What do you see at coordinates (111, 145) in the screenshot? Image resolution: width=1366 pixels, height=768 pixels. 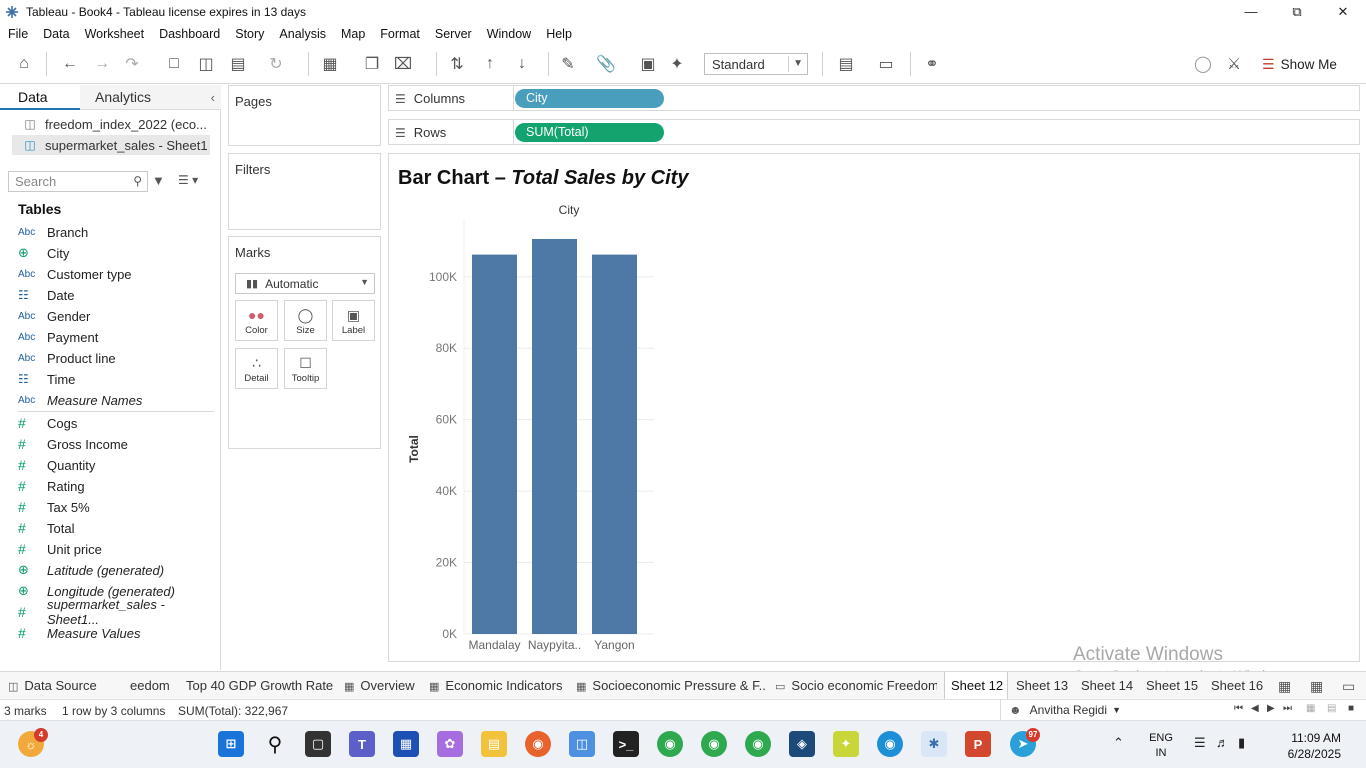 I see `datasource-supermarket-sales: ◫ supermarket_sales - Sheet1` at bounding box center [111, 145].